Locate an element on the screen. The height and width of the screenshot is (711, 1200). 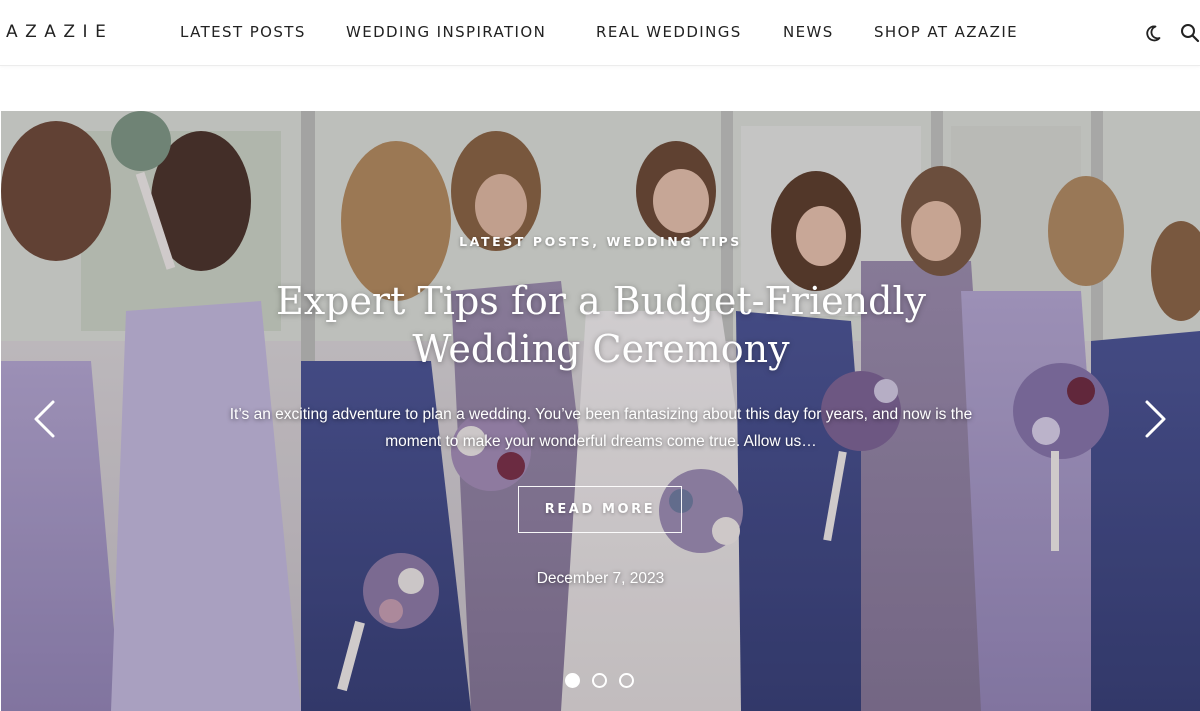
search-icon is located at coordinates (1189, 33).